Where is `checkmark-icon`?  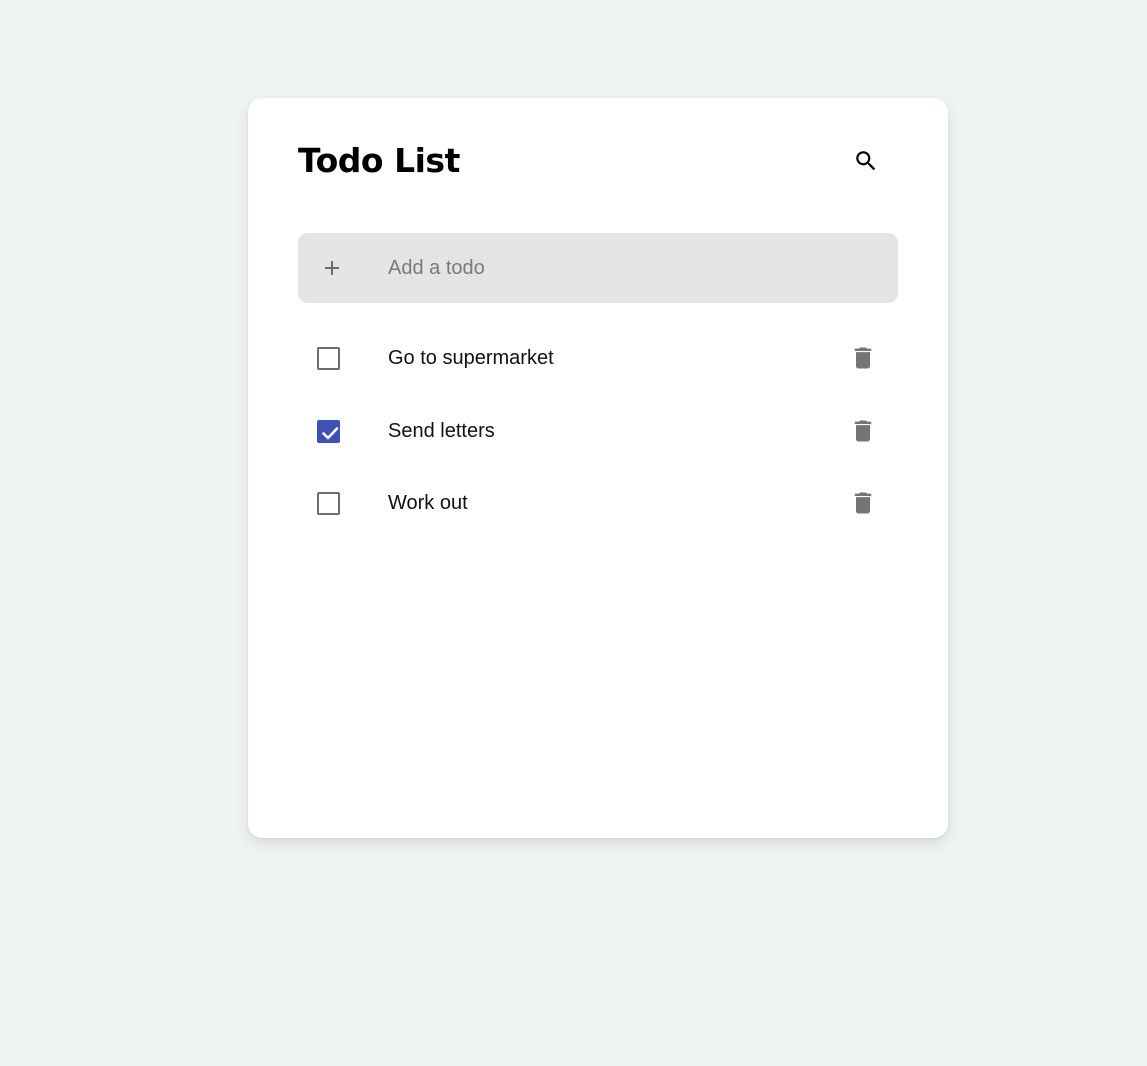 checkmark-icon is located at coordinates (330, 432).